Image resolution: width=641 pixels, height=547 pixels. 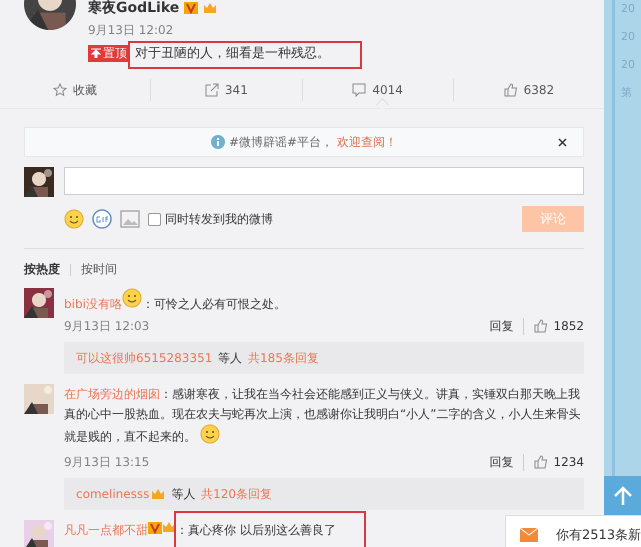 What do you see at coordinates (324, 301) in the screenshot?
I see `comment-text: bibi没有咯 ：可怜之人必有可恨之处。` at bounding box center [324, 301].